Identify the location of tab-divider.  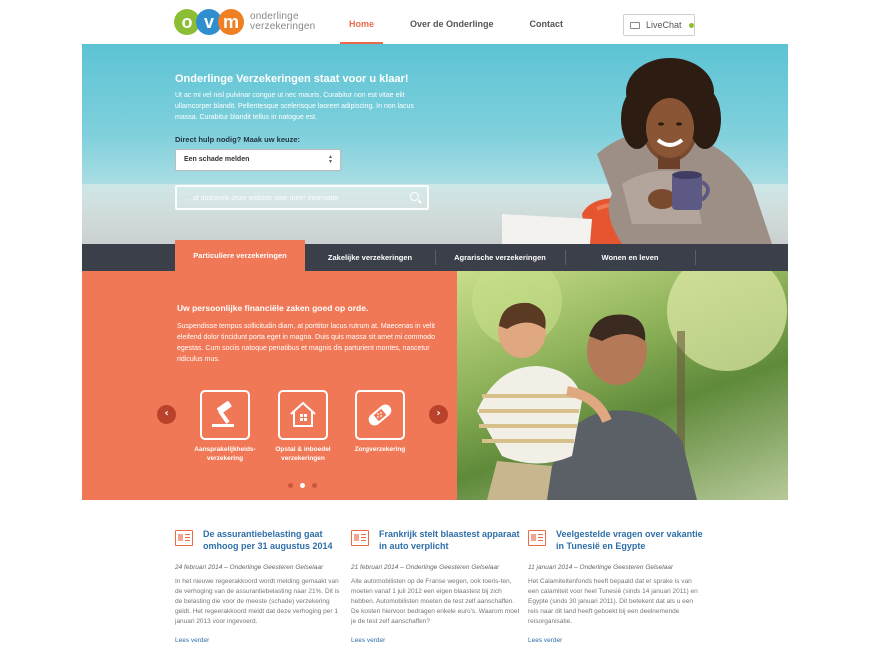
(695, 257).